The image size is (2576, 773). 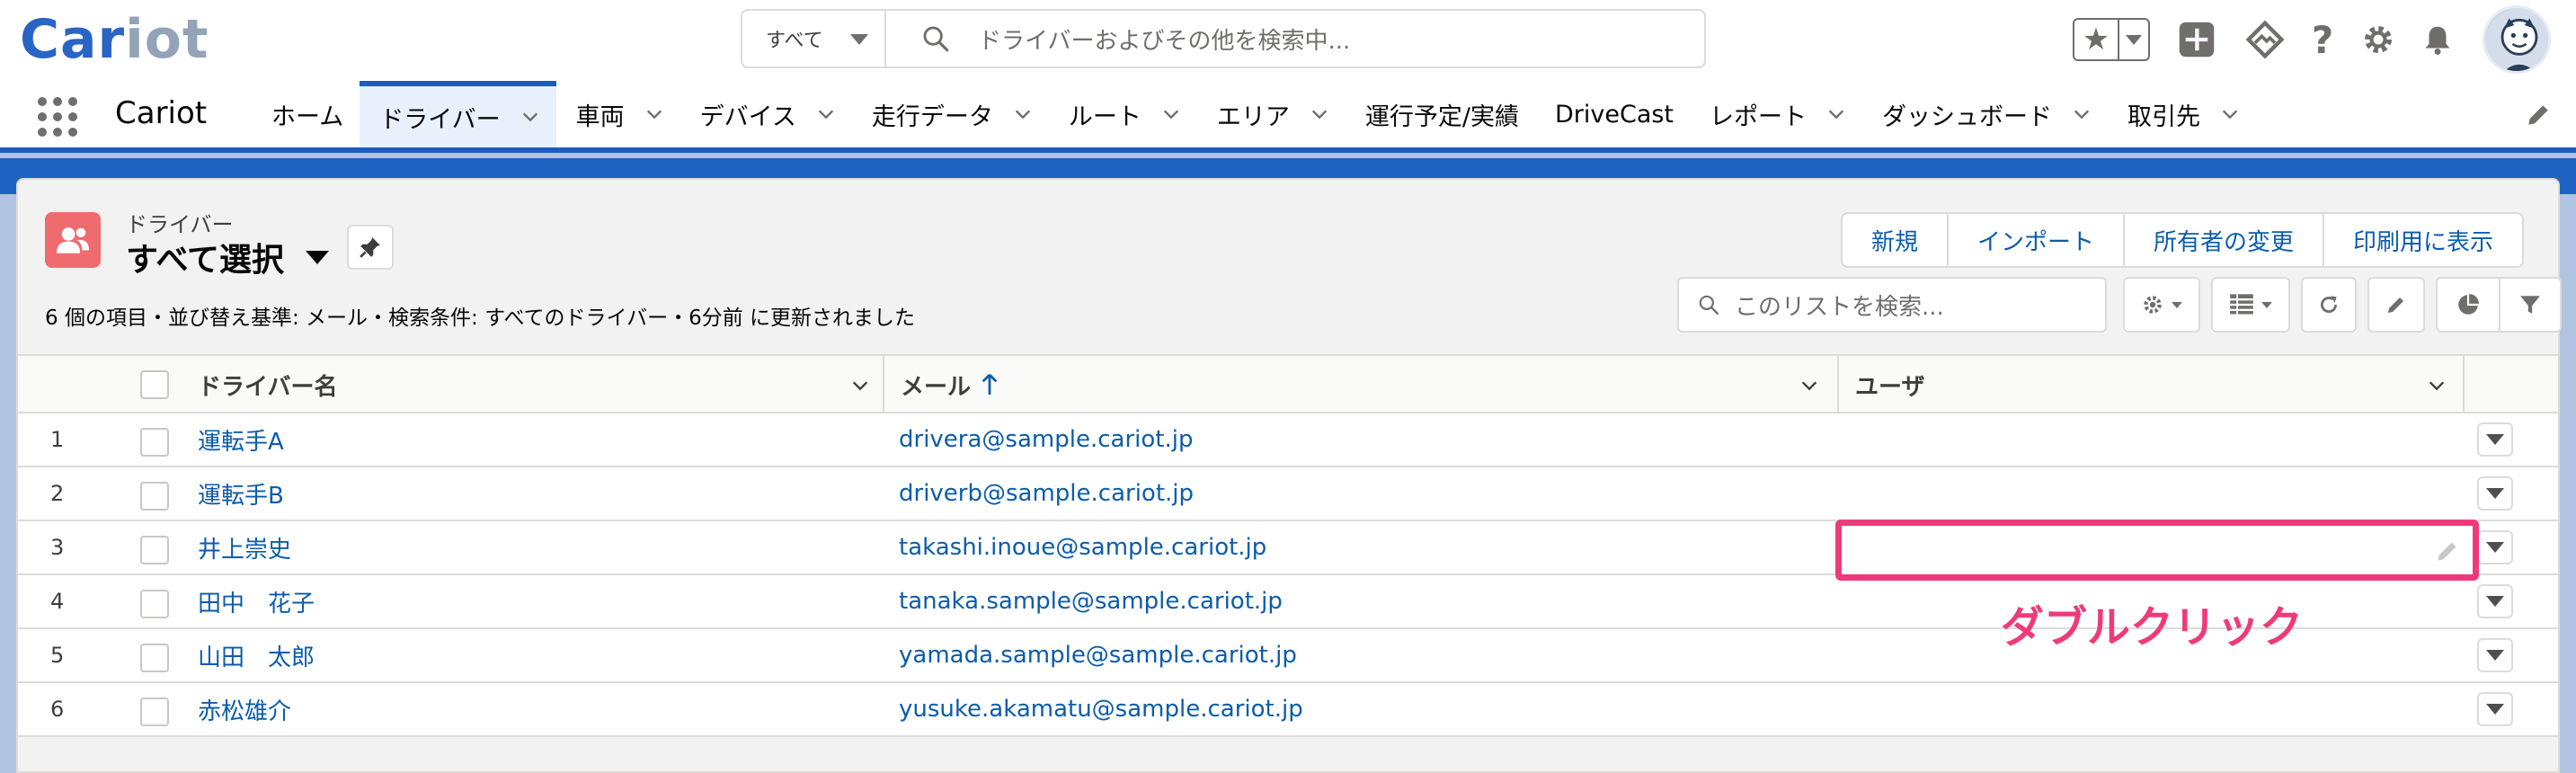 I want to click on email-link: tanaka.sample@sample.cariot.jp, so click(x=1091, y=601).